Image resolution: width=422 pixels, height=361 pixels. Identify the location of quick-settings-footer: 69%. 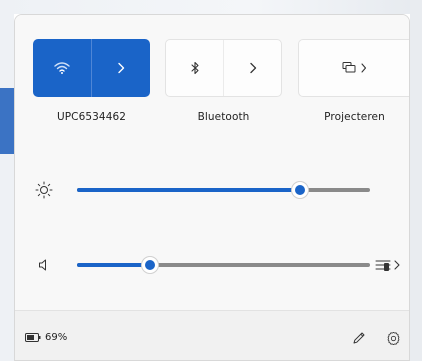
(212, 335).